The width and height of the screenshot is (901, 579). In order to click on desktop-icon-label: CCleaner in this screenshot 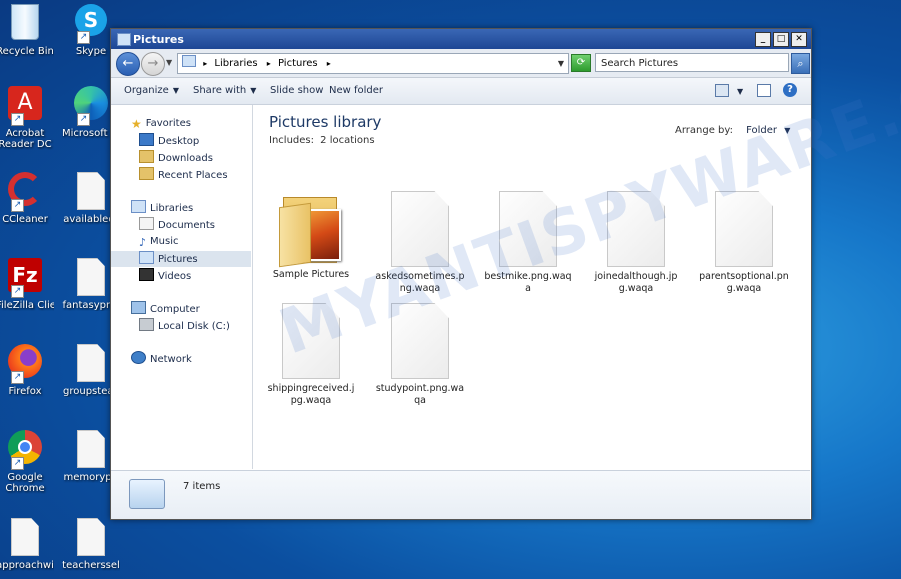, I will do `click(25, 219)`.